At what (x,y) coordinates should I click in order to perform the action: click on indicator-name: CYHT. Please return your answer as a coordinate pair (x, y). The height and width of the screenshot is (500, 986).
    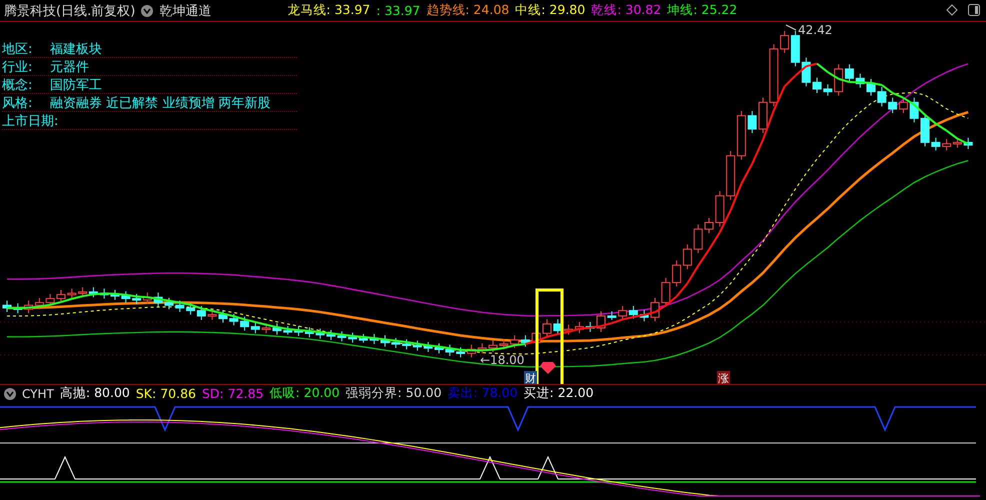
    Looking at the image, I should click on (38, 393).